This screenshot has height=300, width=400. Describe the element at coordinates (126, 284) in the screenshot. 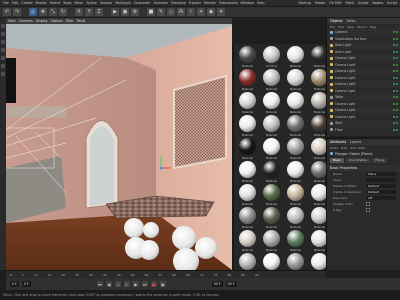

I see `play-icon: ▷` at that location.